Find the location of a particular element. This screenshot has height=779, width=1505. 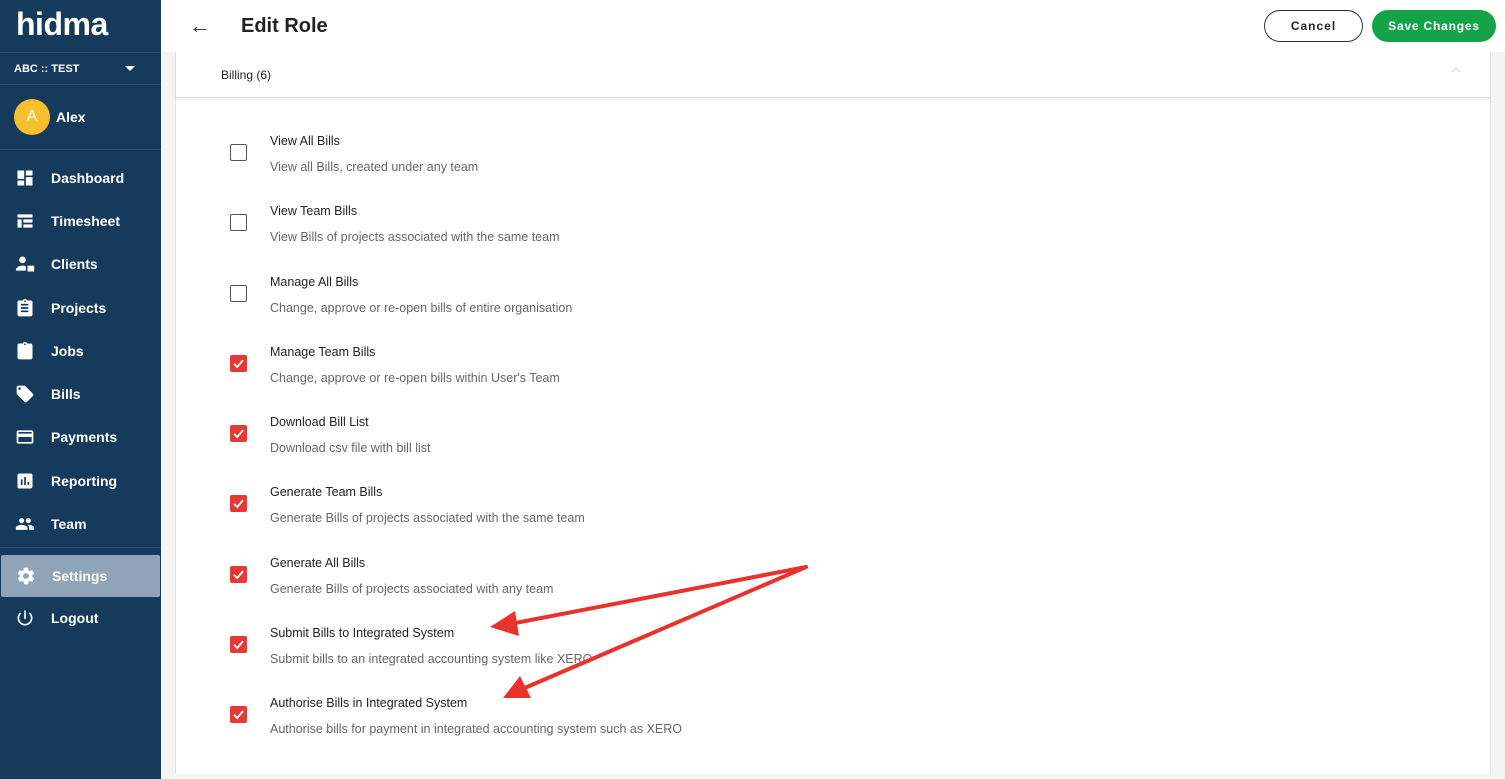

permission-description: Download csv file with bill list is located at coordinates (350, 448).